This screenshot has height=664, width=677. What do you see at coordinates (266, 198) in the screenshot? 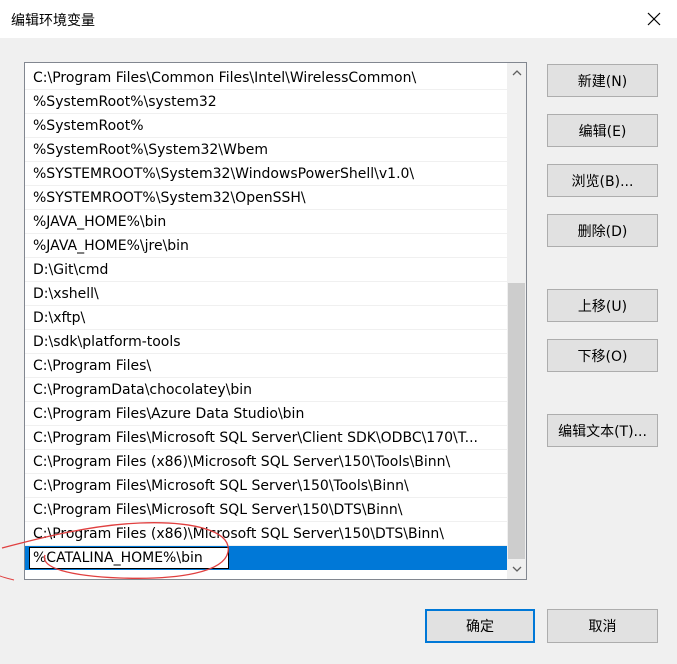
I see `list-item: %SYSTEMROOT%\System32\OpenSSH\` at bounding box center [266, 198].